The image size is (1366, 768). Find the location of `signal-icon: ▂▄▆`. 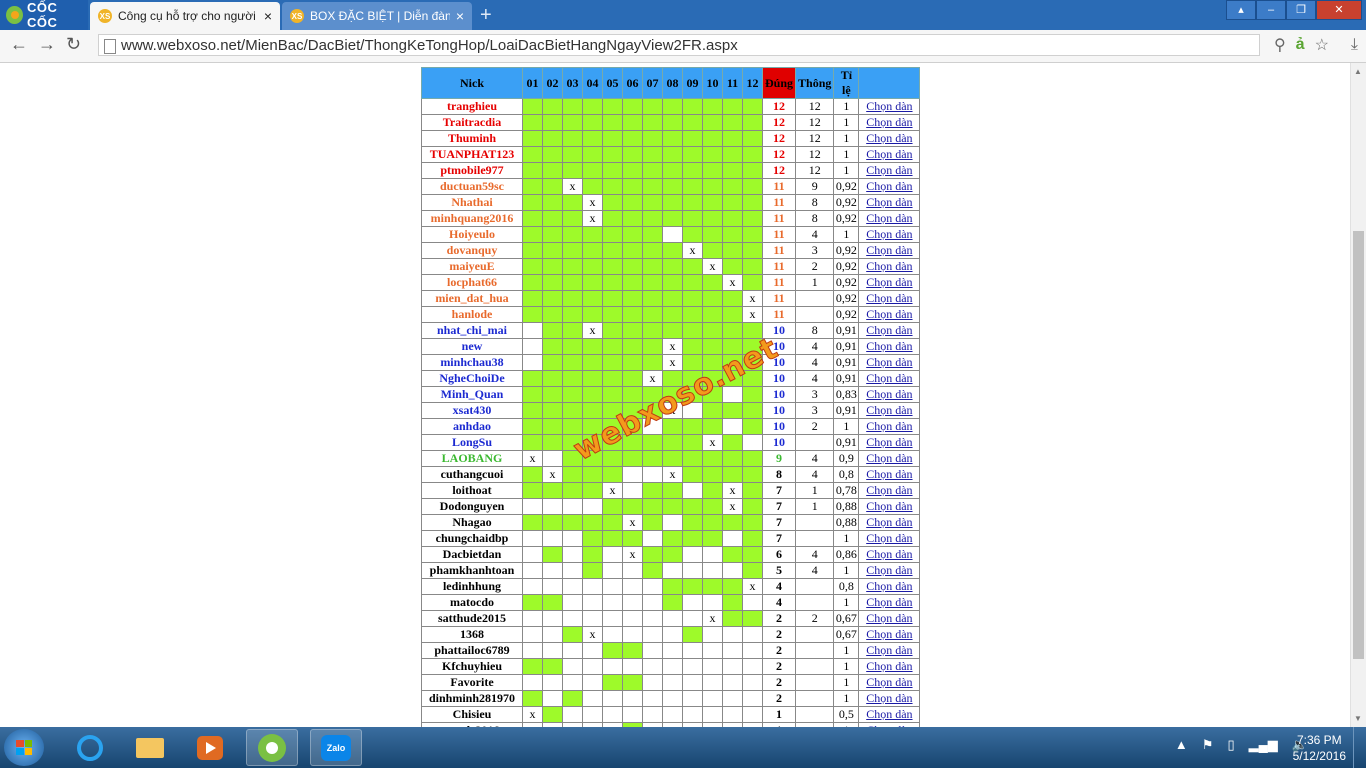

signal-icon: ▂▄▆ is located at coordinates (1263, 745).